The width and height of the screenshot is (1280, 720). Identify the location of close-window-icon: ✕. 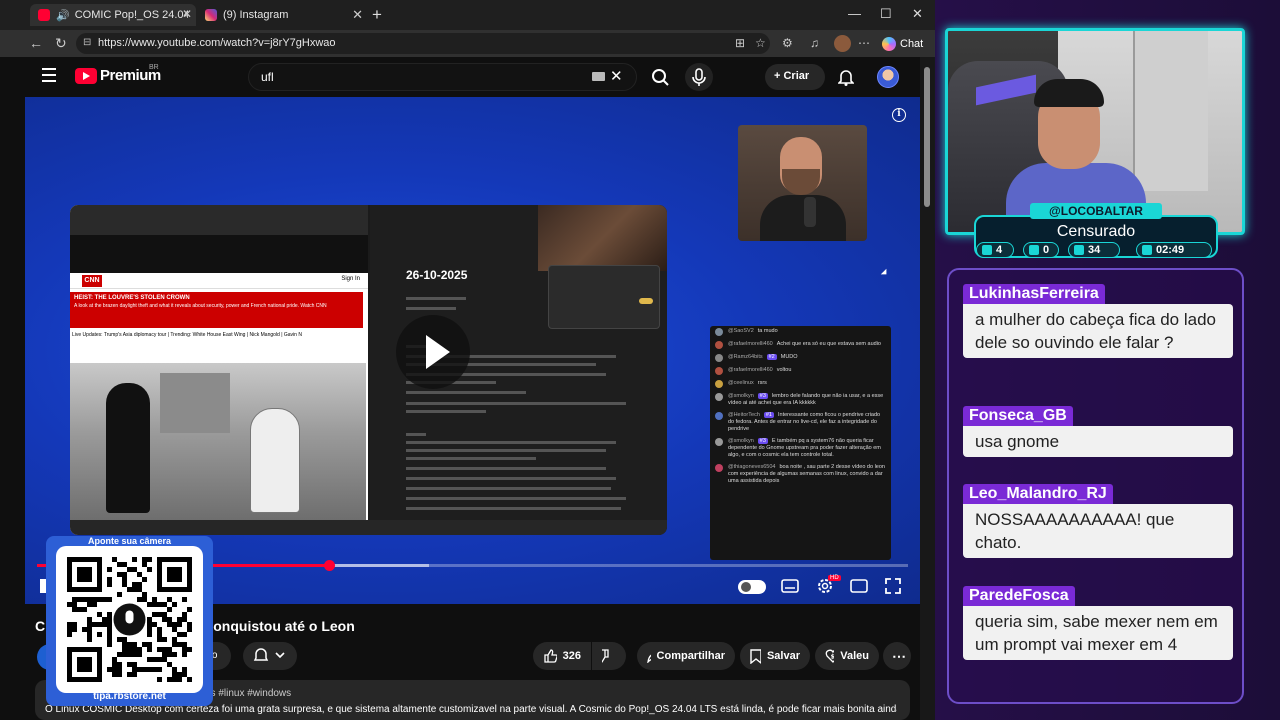
(917, 14).